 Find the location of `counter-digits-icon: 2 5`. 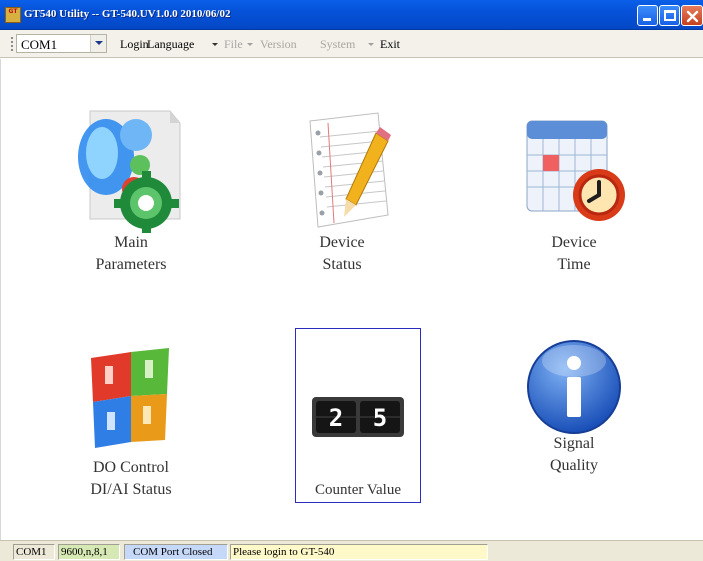

counter-digits-icon: 2 5 is located at coordinates (358, 417).